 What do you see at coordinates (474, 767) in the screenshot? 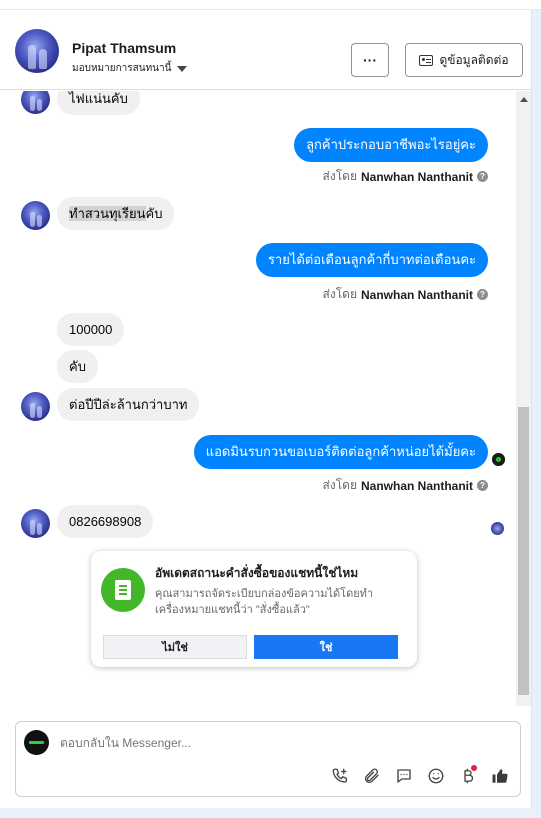
I see `notification-dot` at bounding box center [474, 767].